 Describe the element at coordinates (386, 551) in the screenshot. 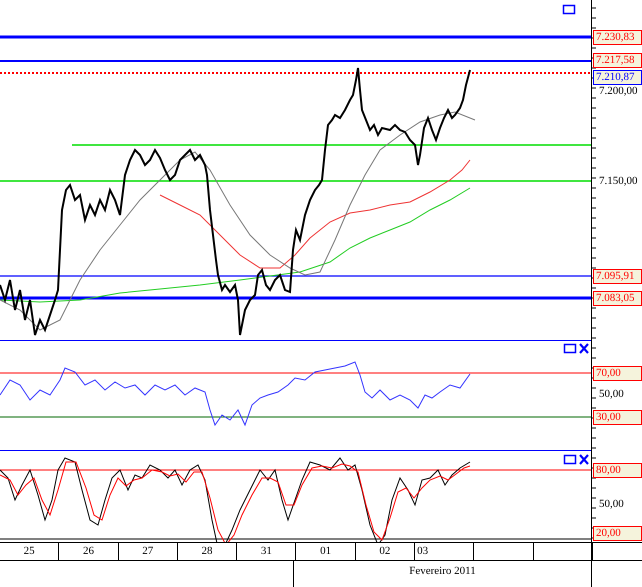

I see `date-label: 02` at that location.